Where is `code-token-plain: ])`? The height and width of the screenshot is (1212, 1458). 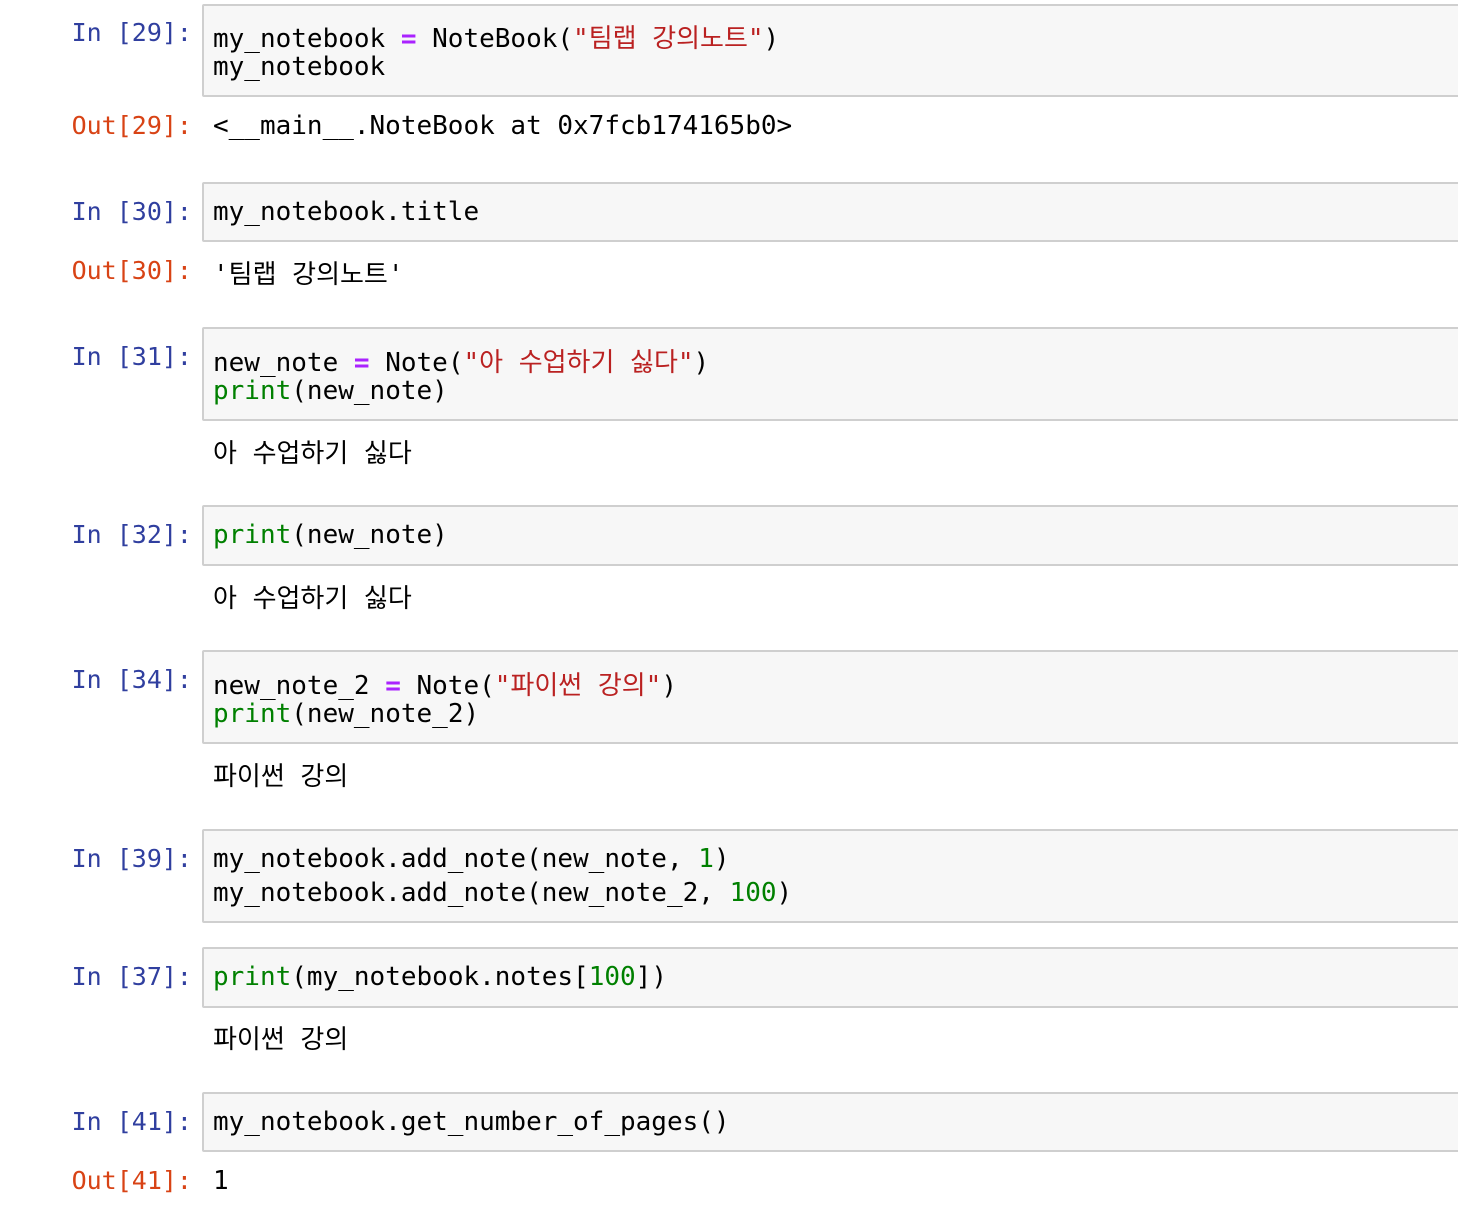
code-token-plain: ]) is located at coordinates (651, 977).